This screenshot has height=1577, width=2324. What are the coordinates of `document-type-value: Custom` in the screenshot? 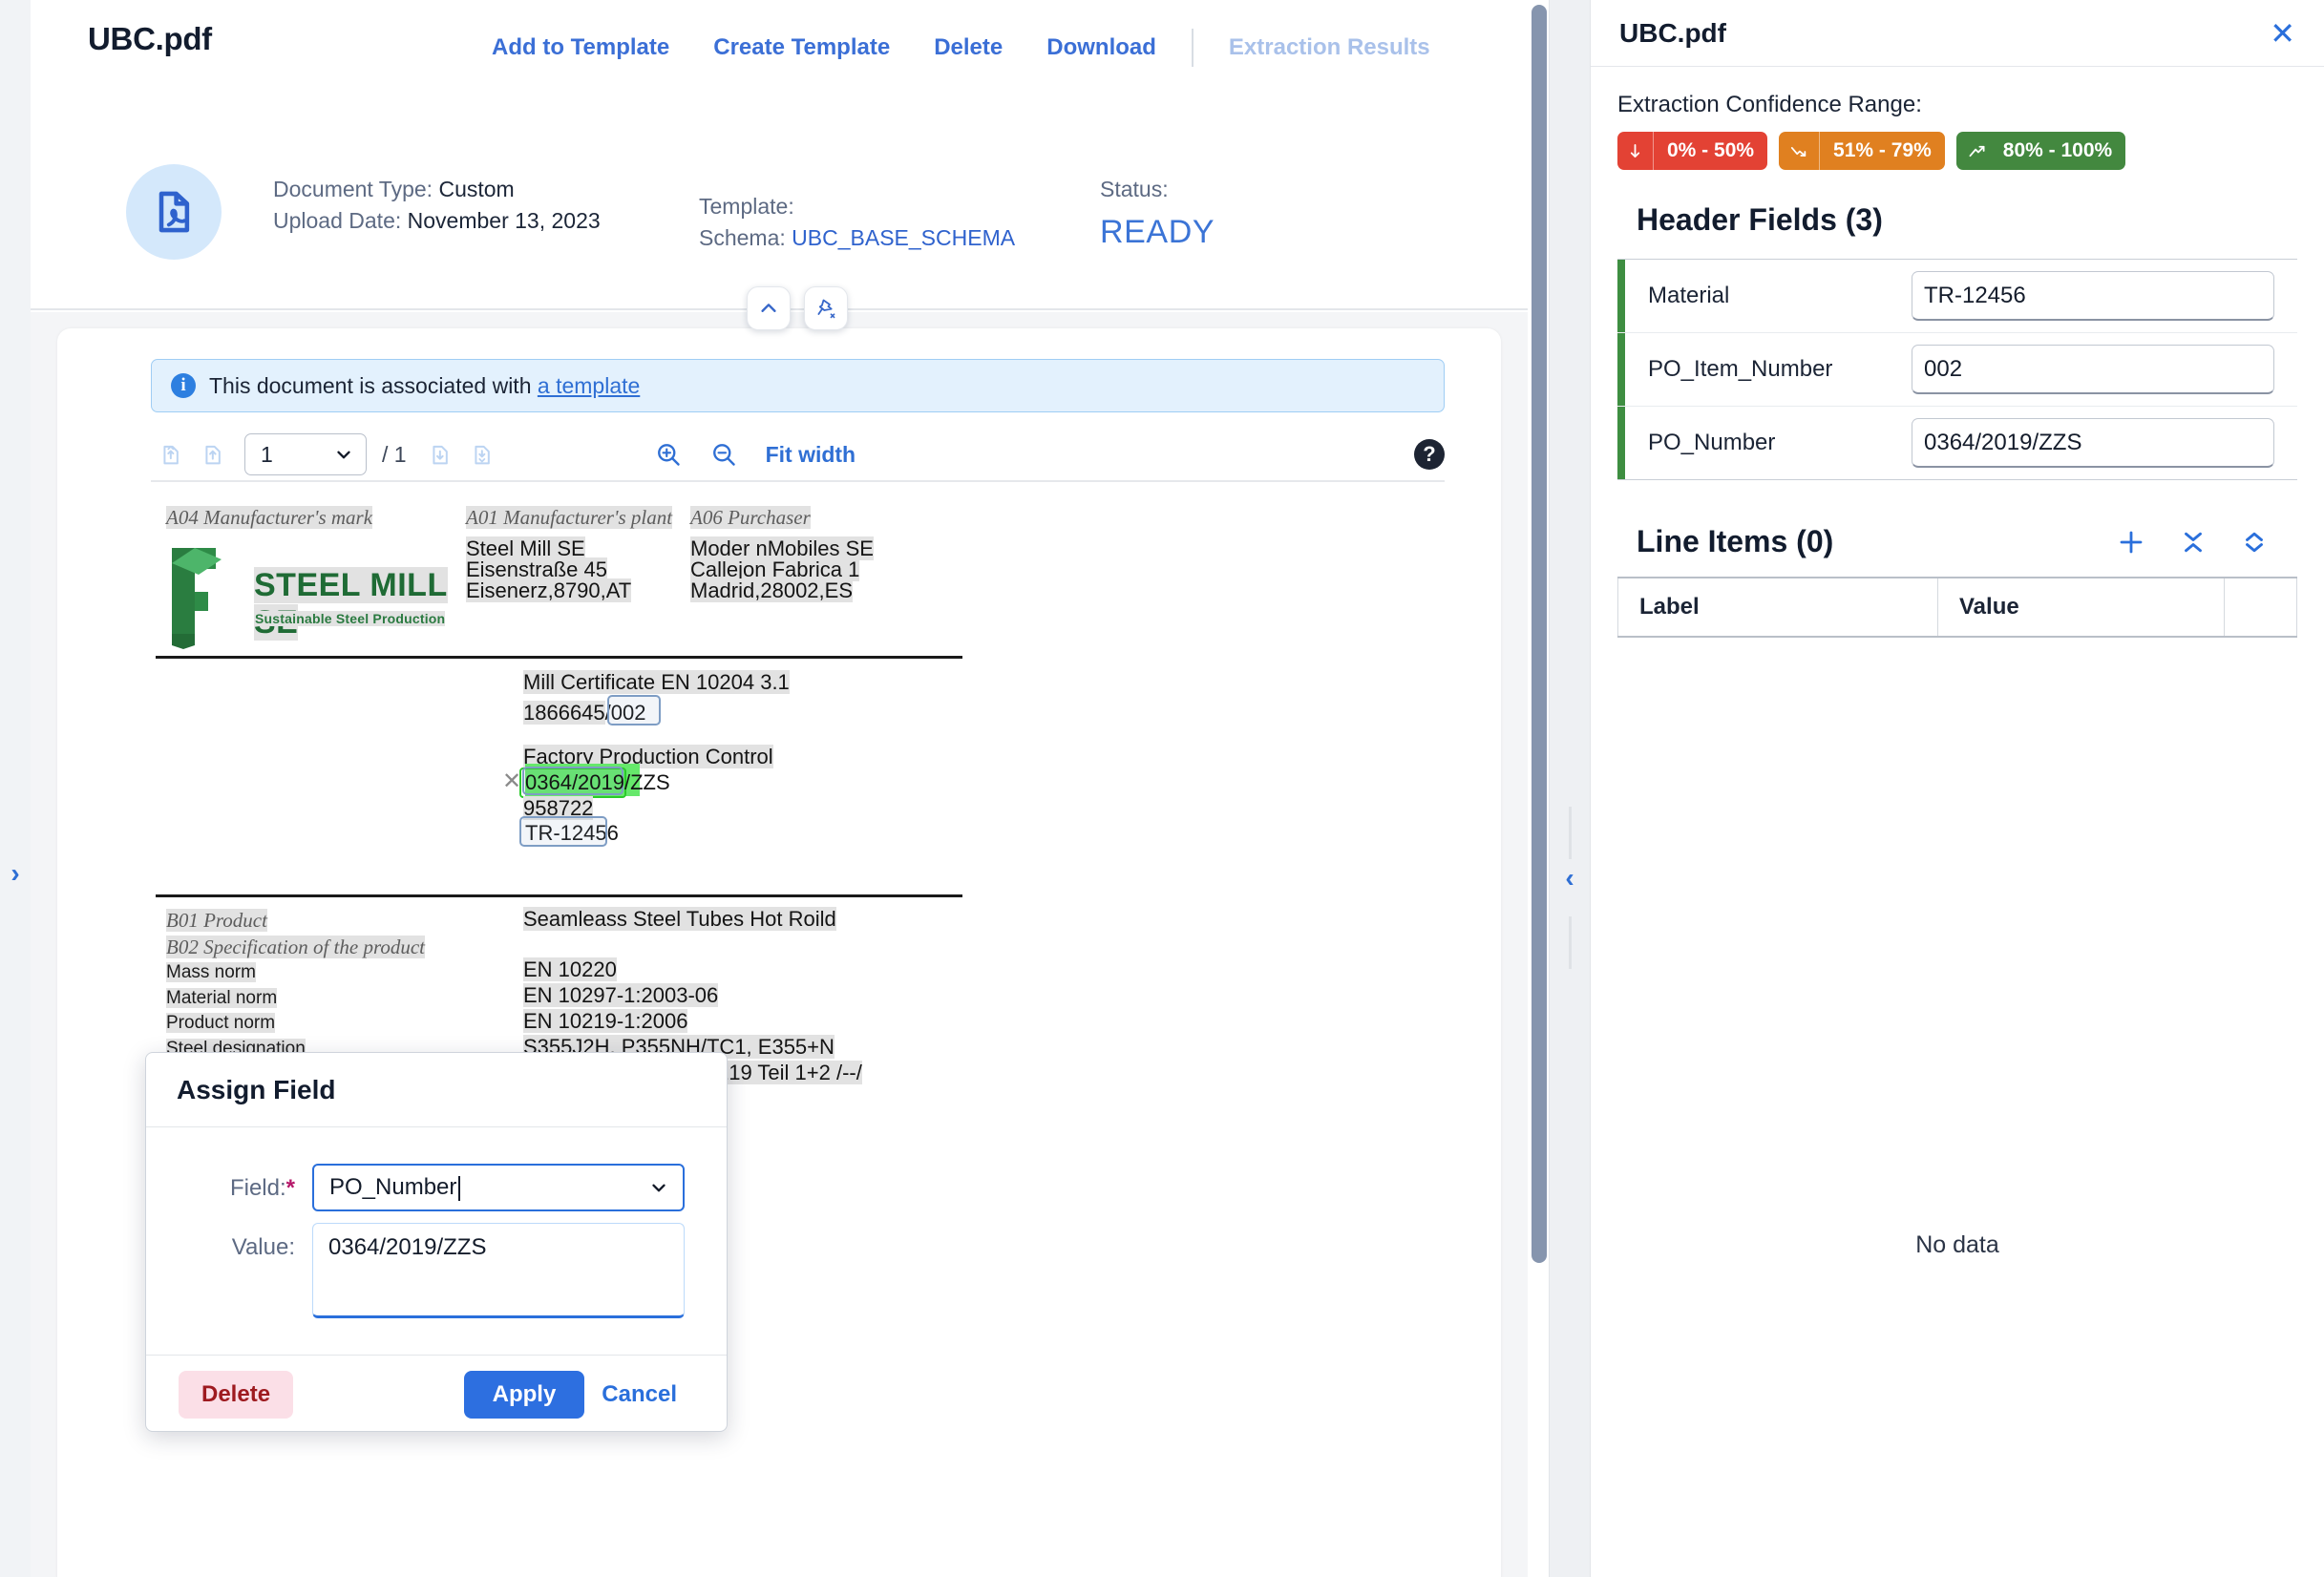 It's located at (476, 189).